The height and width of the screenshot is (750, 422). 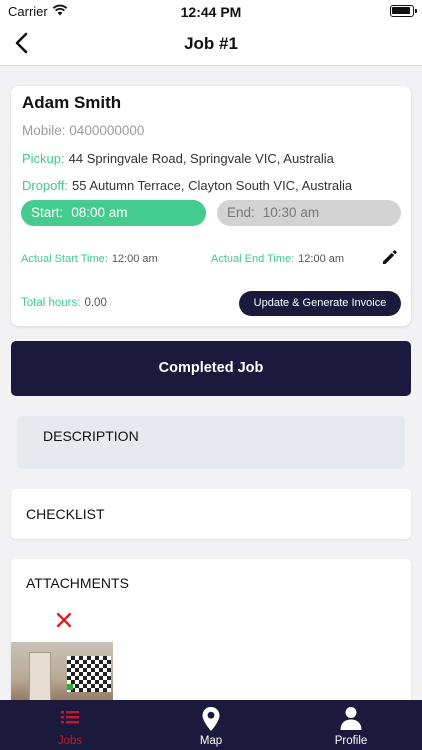 I want to click on checklist-section: CHECKLIST, so click(x=211, y=514).